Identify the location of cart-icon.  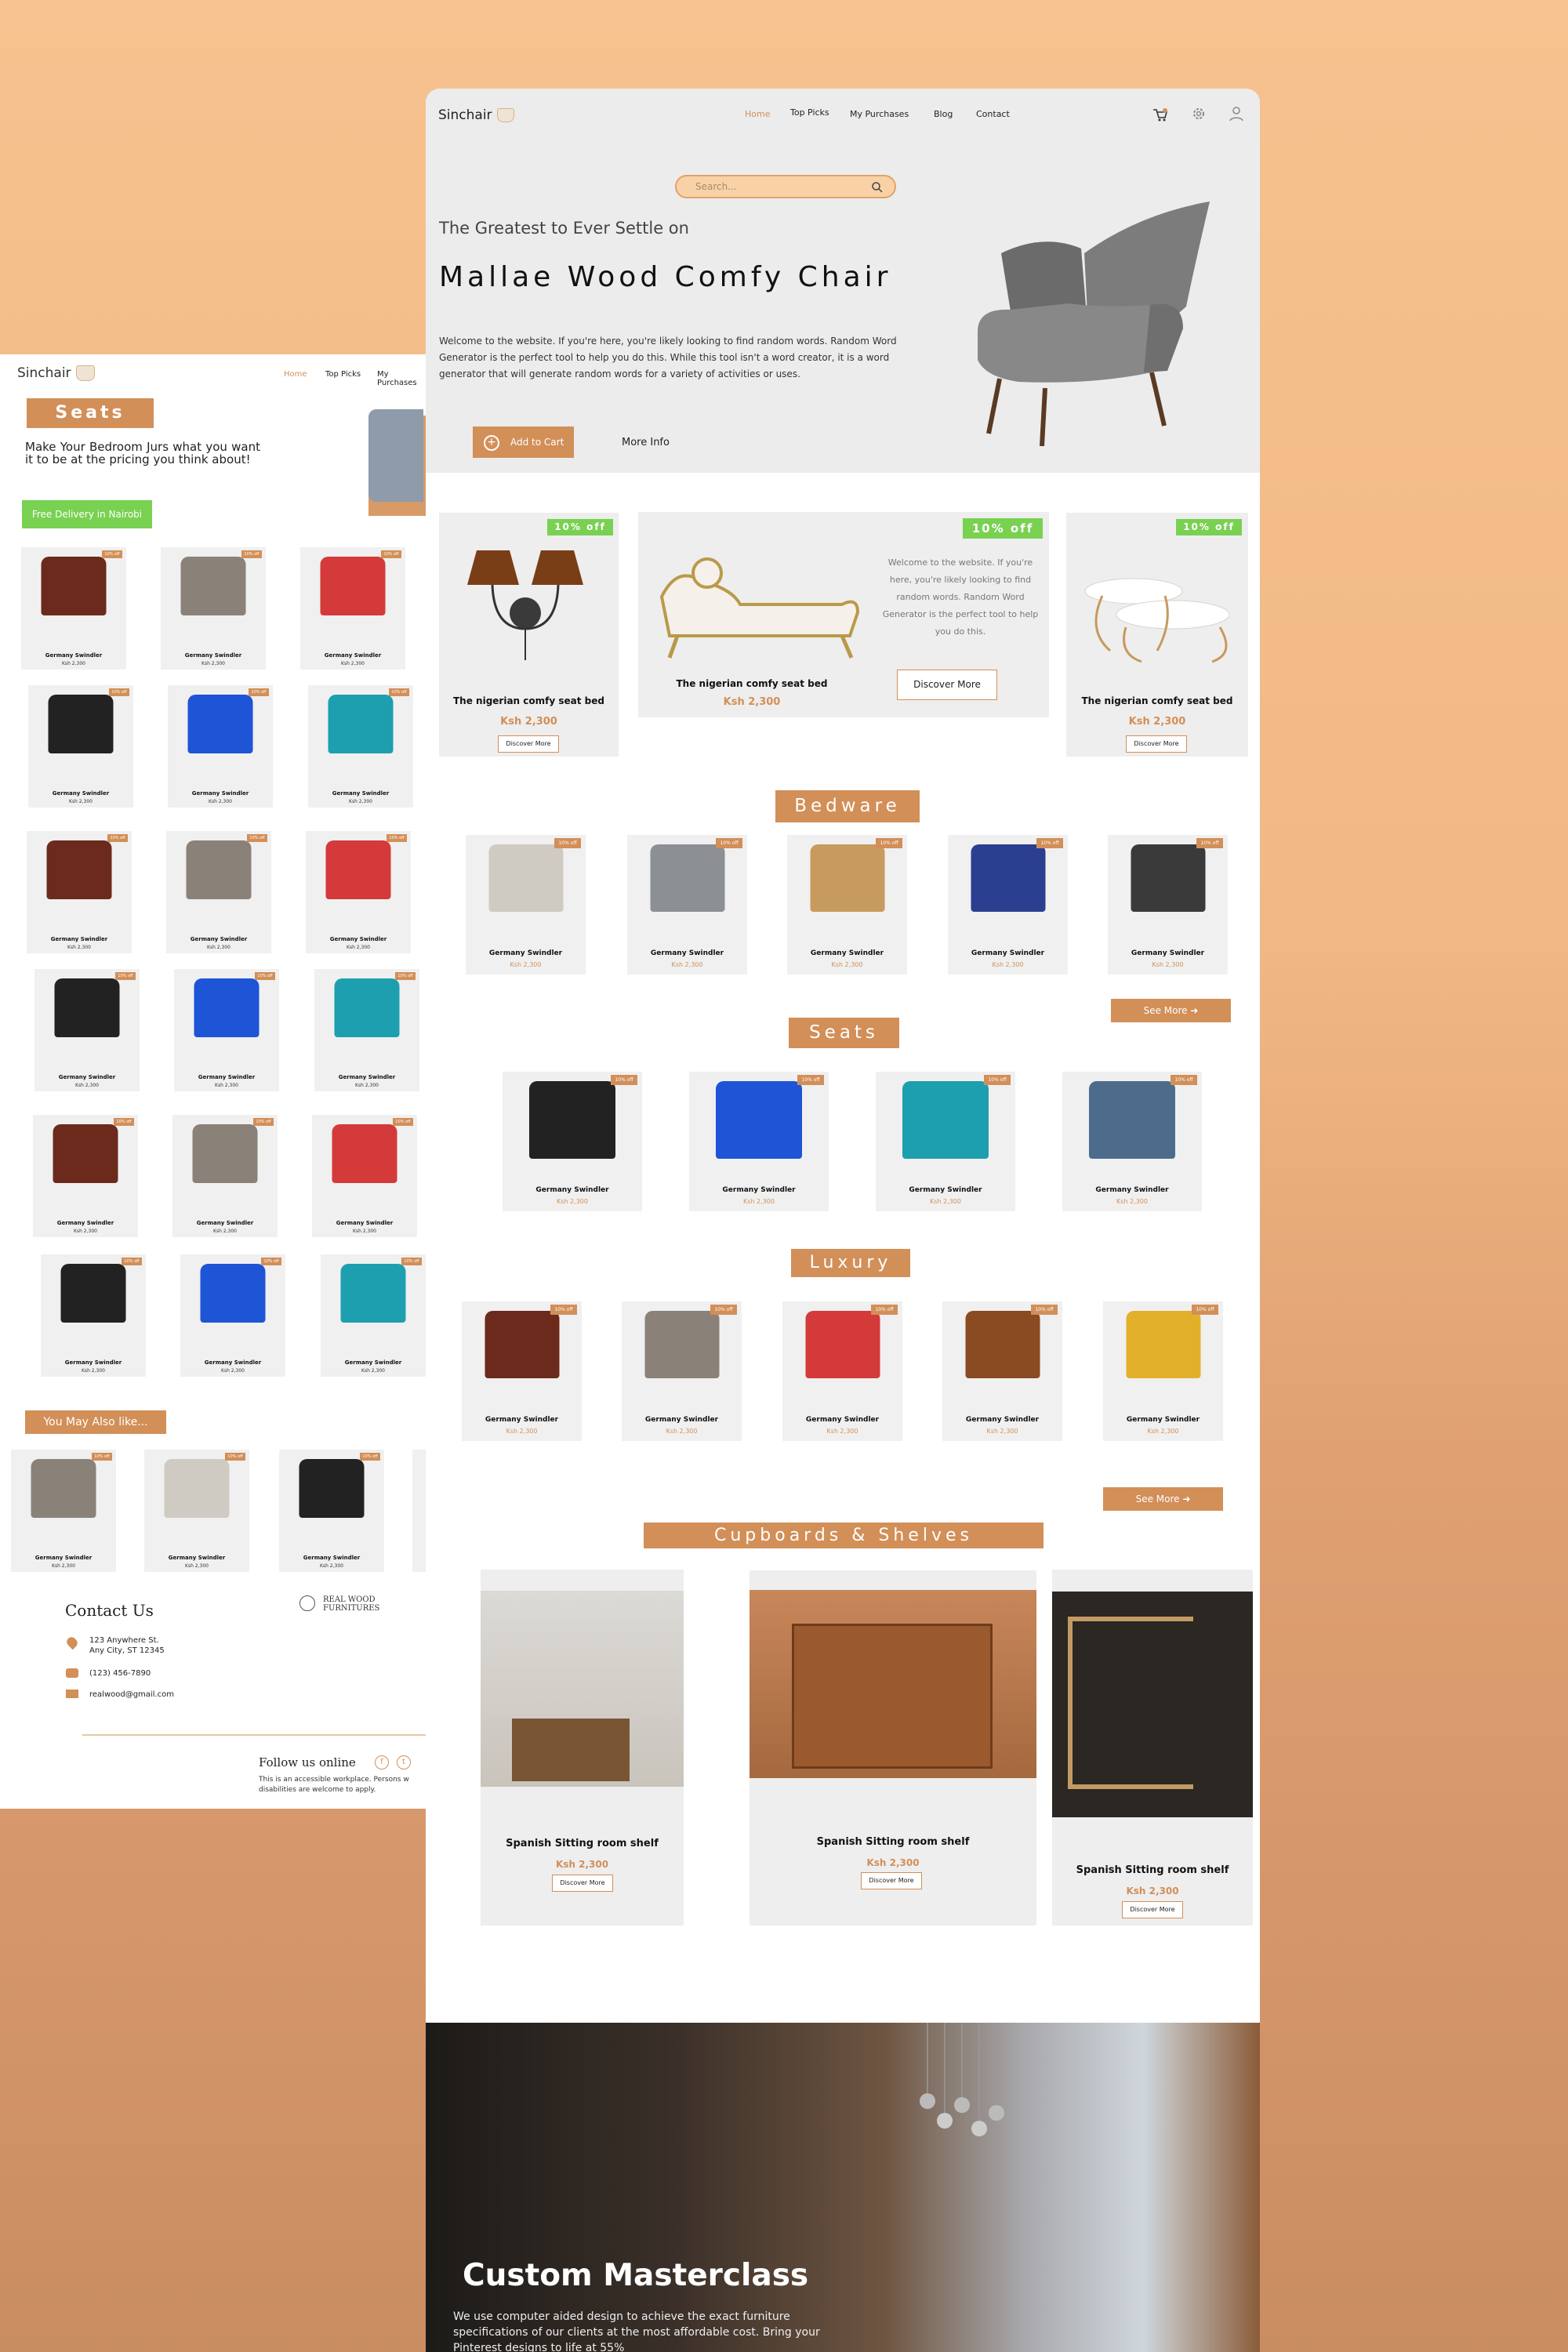
(1160, 115).